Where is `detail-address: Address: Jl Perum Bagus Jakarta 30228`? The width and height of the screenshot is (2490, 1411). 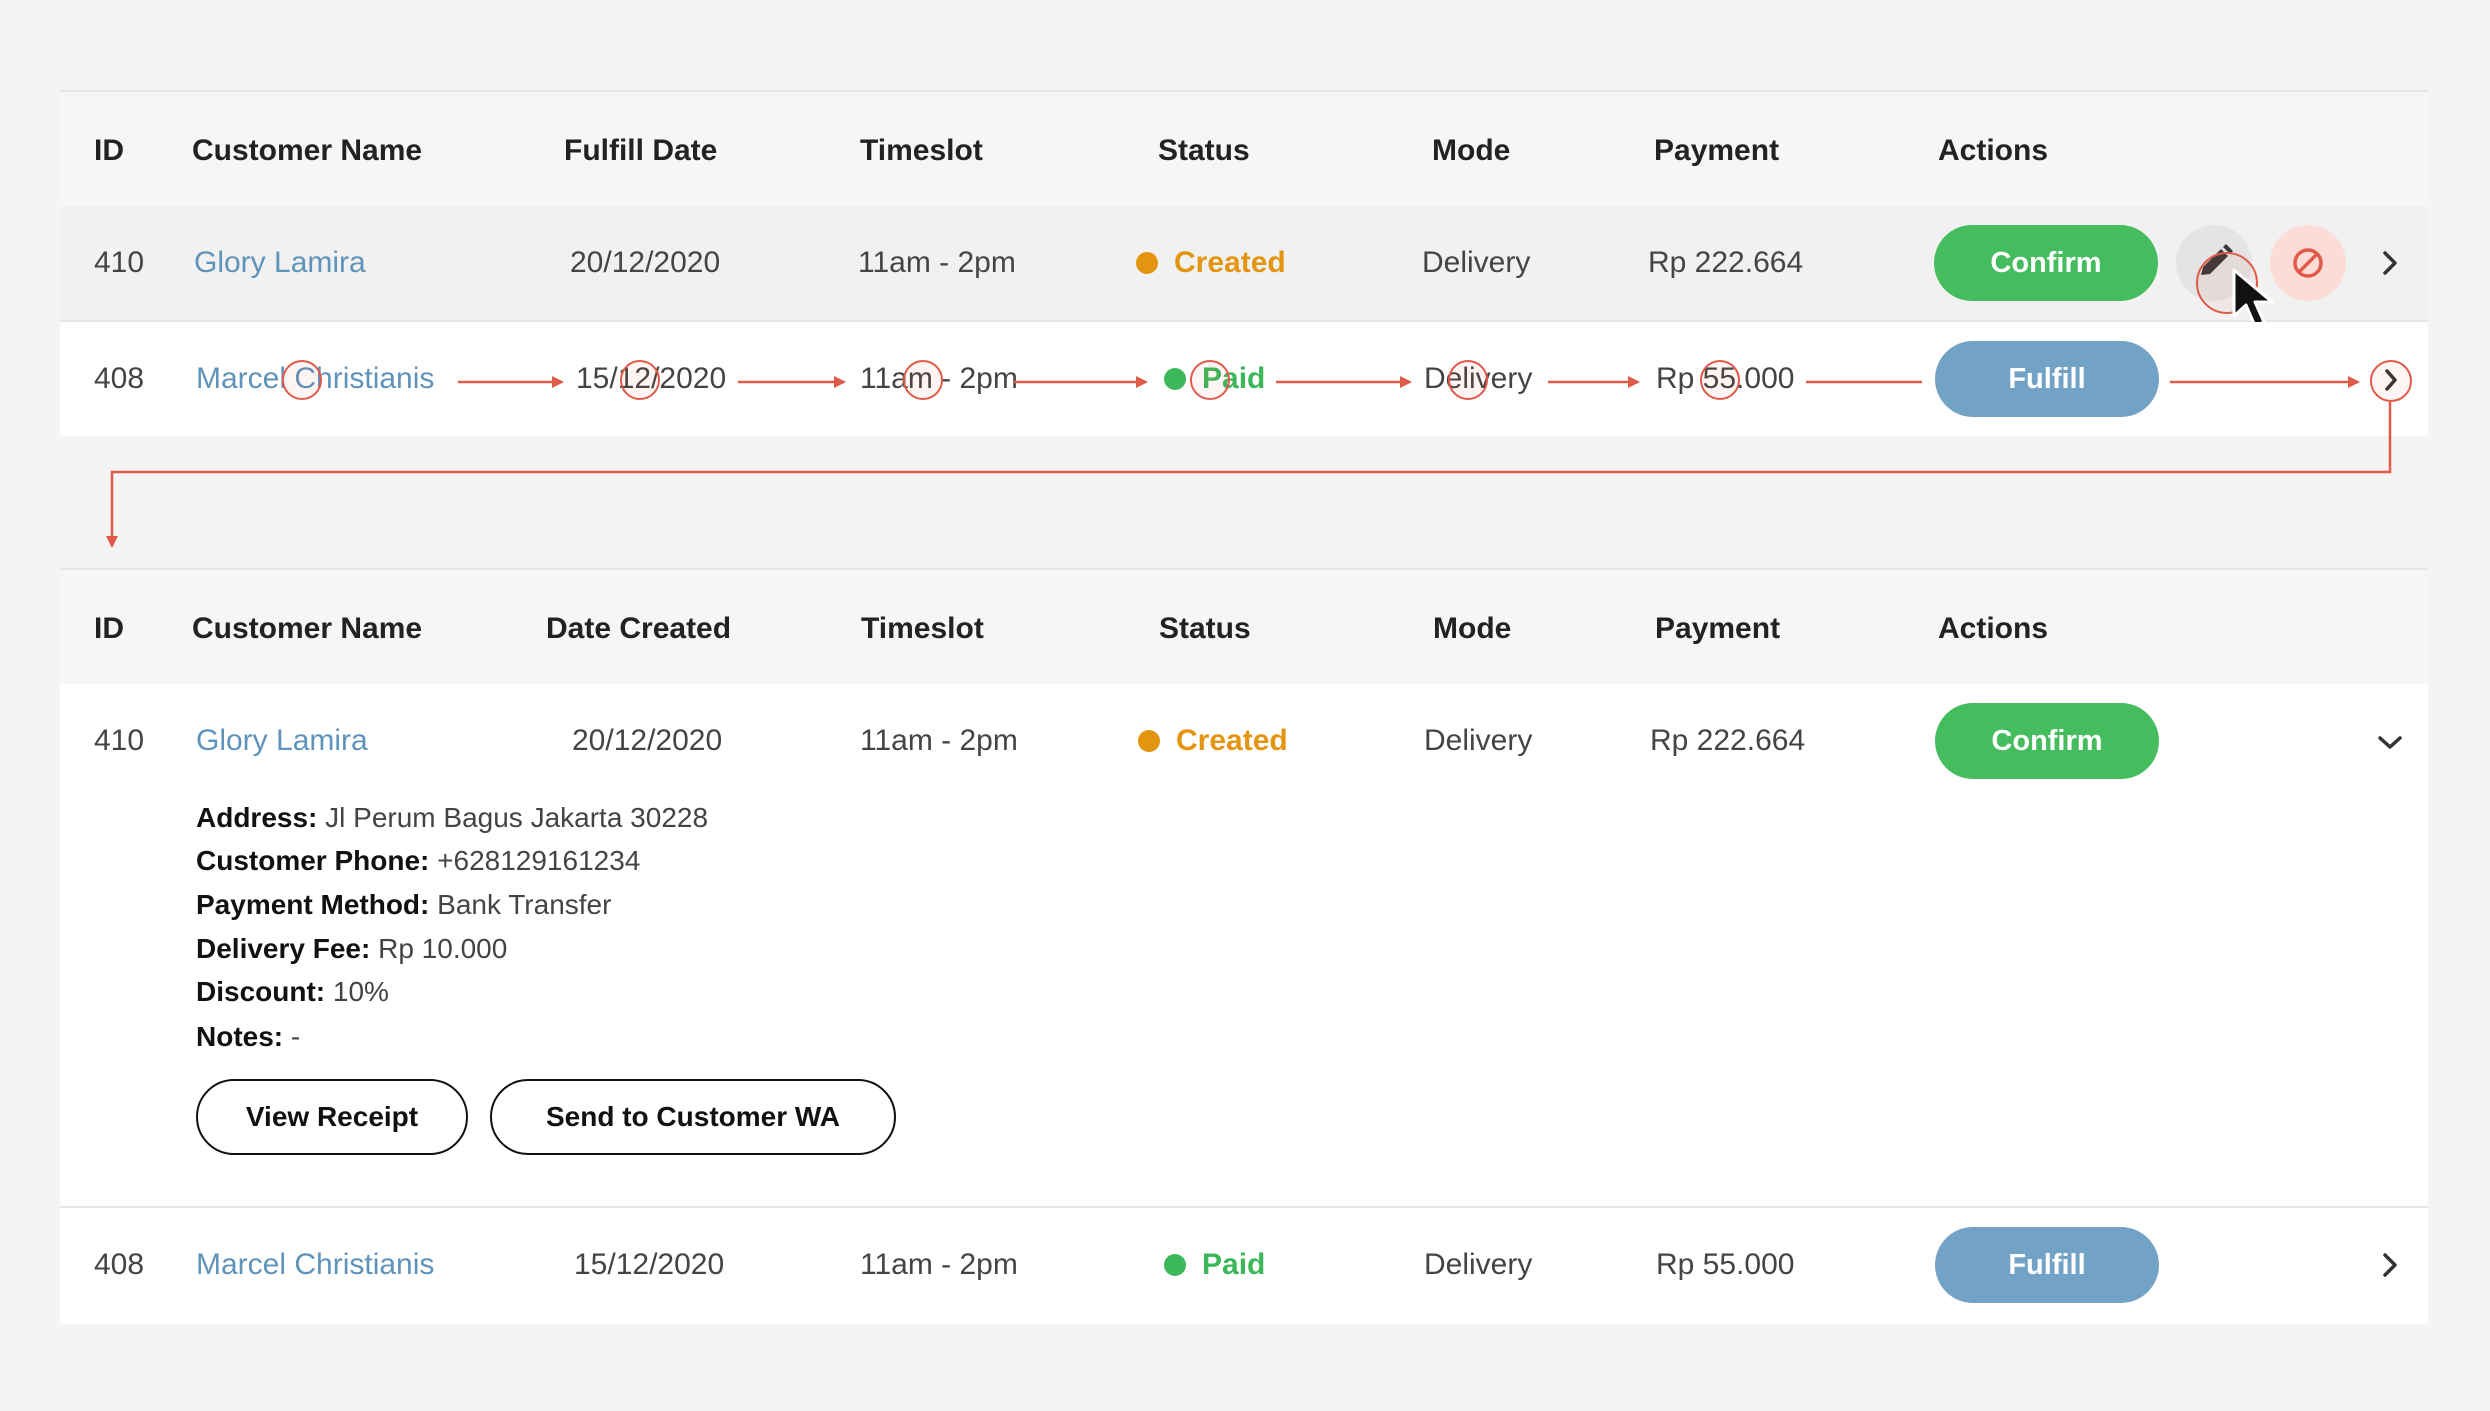 detail-address: Address: Jl Perum Bagus Jakarta 30228 is located at coordinates (452, 817).